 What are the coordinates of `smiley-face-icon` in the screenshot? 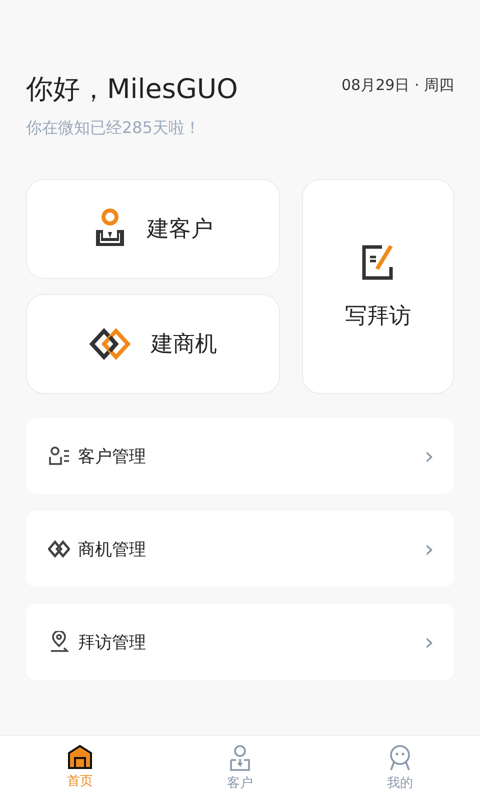 It's located at (400, 758).